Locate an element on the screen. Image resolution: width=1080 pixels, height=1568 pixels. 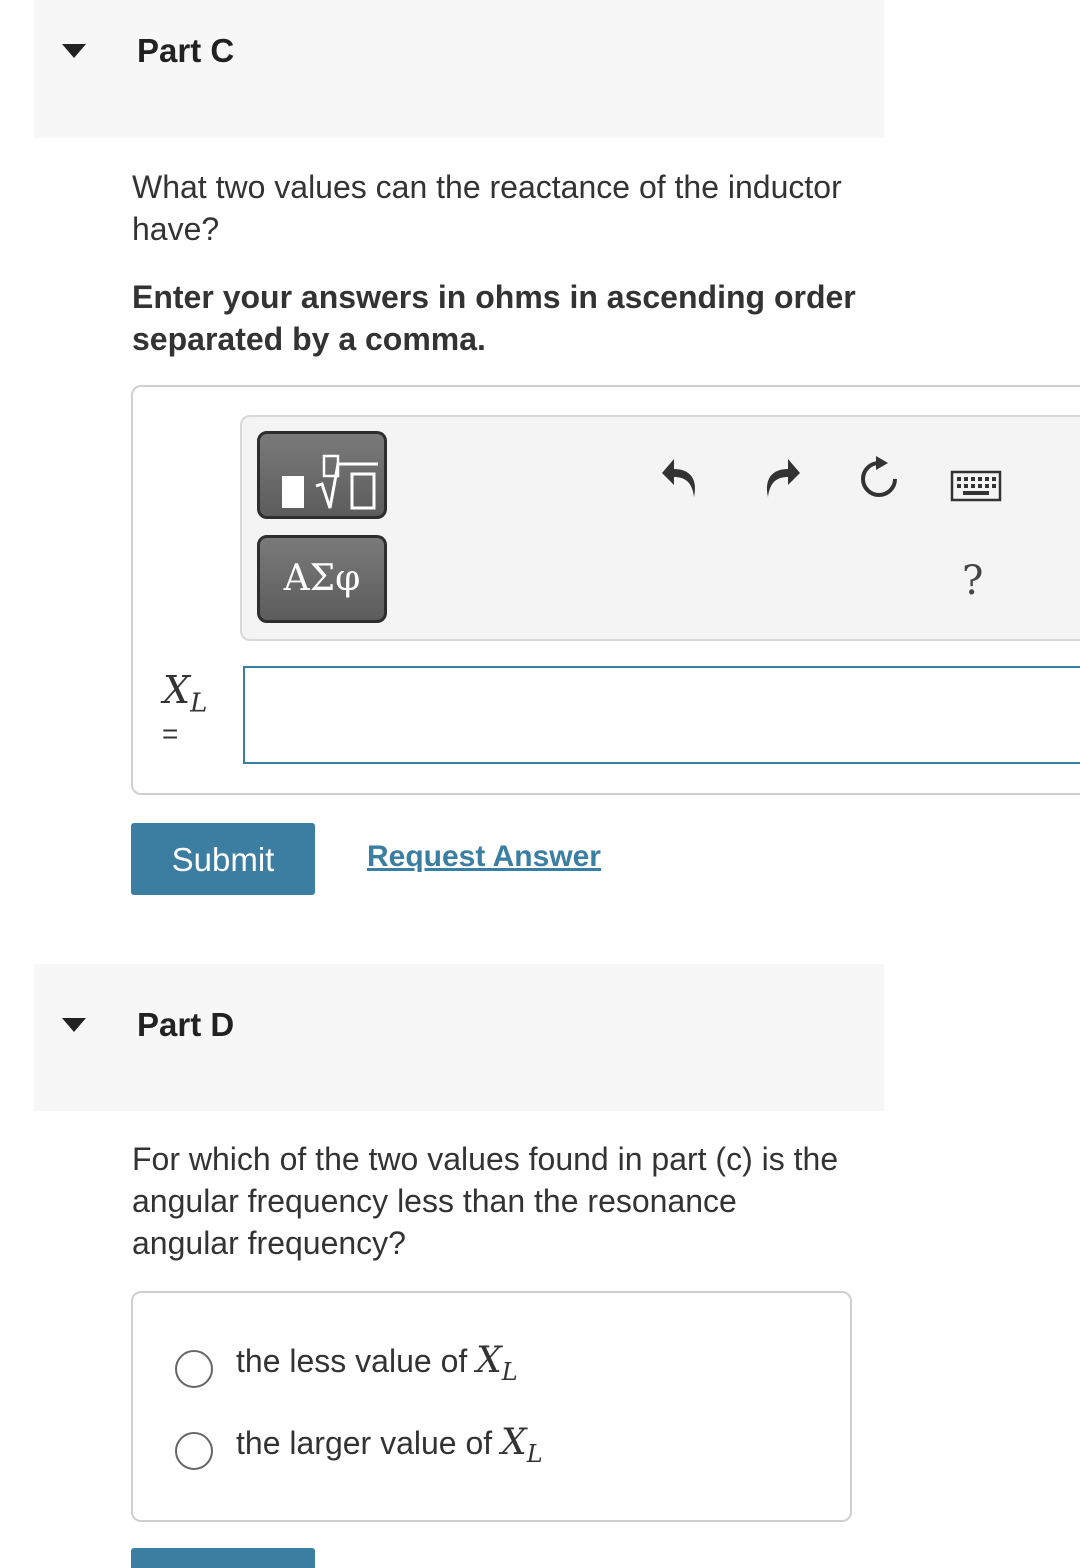
choice-symbol-1: XL is located at coordinates (497, 1363).